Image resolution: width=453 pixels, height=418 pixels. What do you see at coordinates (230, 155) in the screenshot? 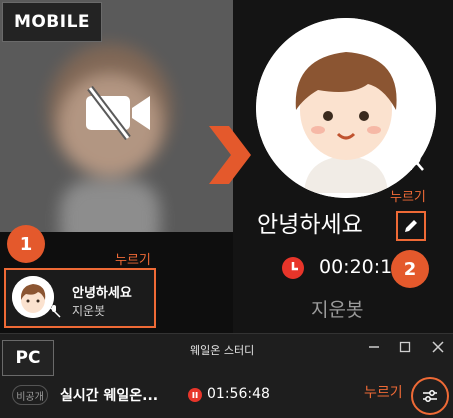
I see `arrow-right-icon` at bounding box center [230, 155].